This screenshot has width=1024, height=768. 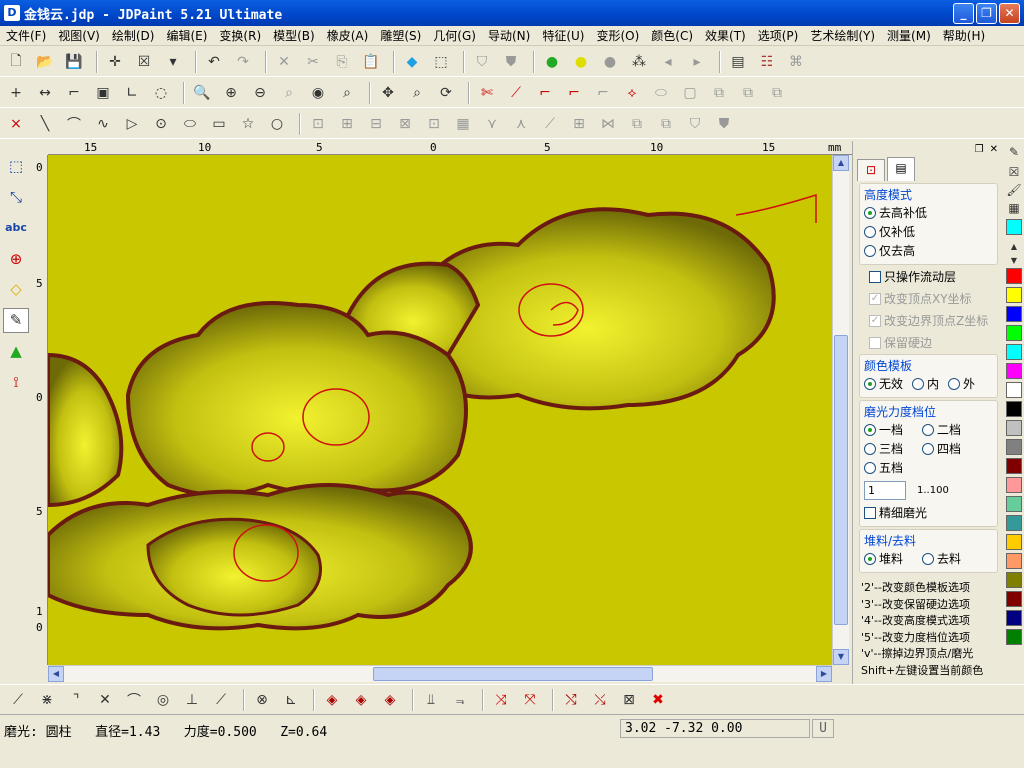 What do you see at coordinates (1014, 208) in the screenshot?
I see `pattern-icon: ▦` at bounding box center [1014, 208].